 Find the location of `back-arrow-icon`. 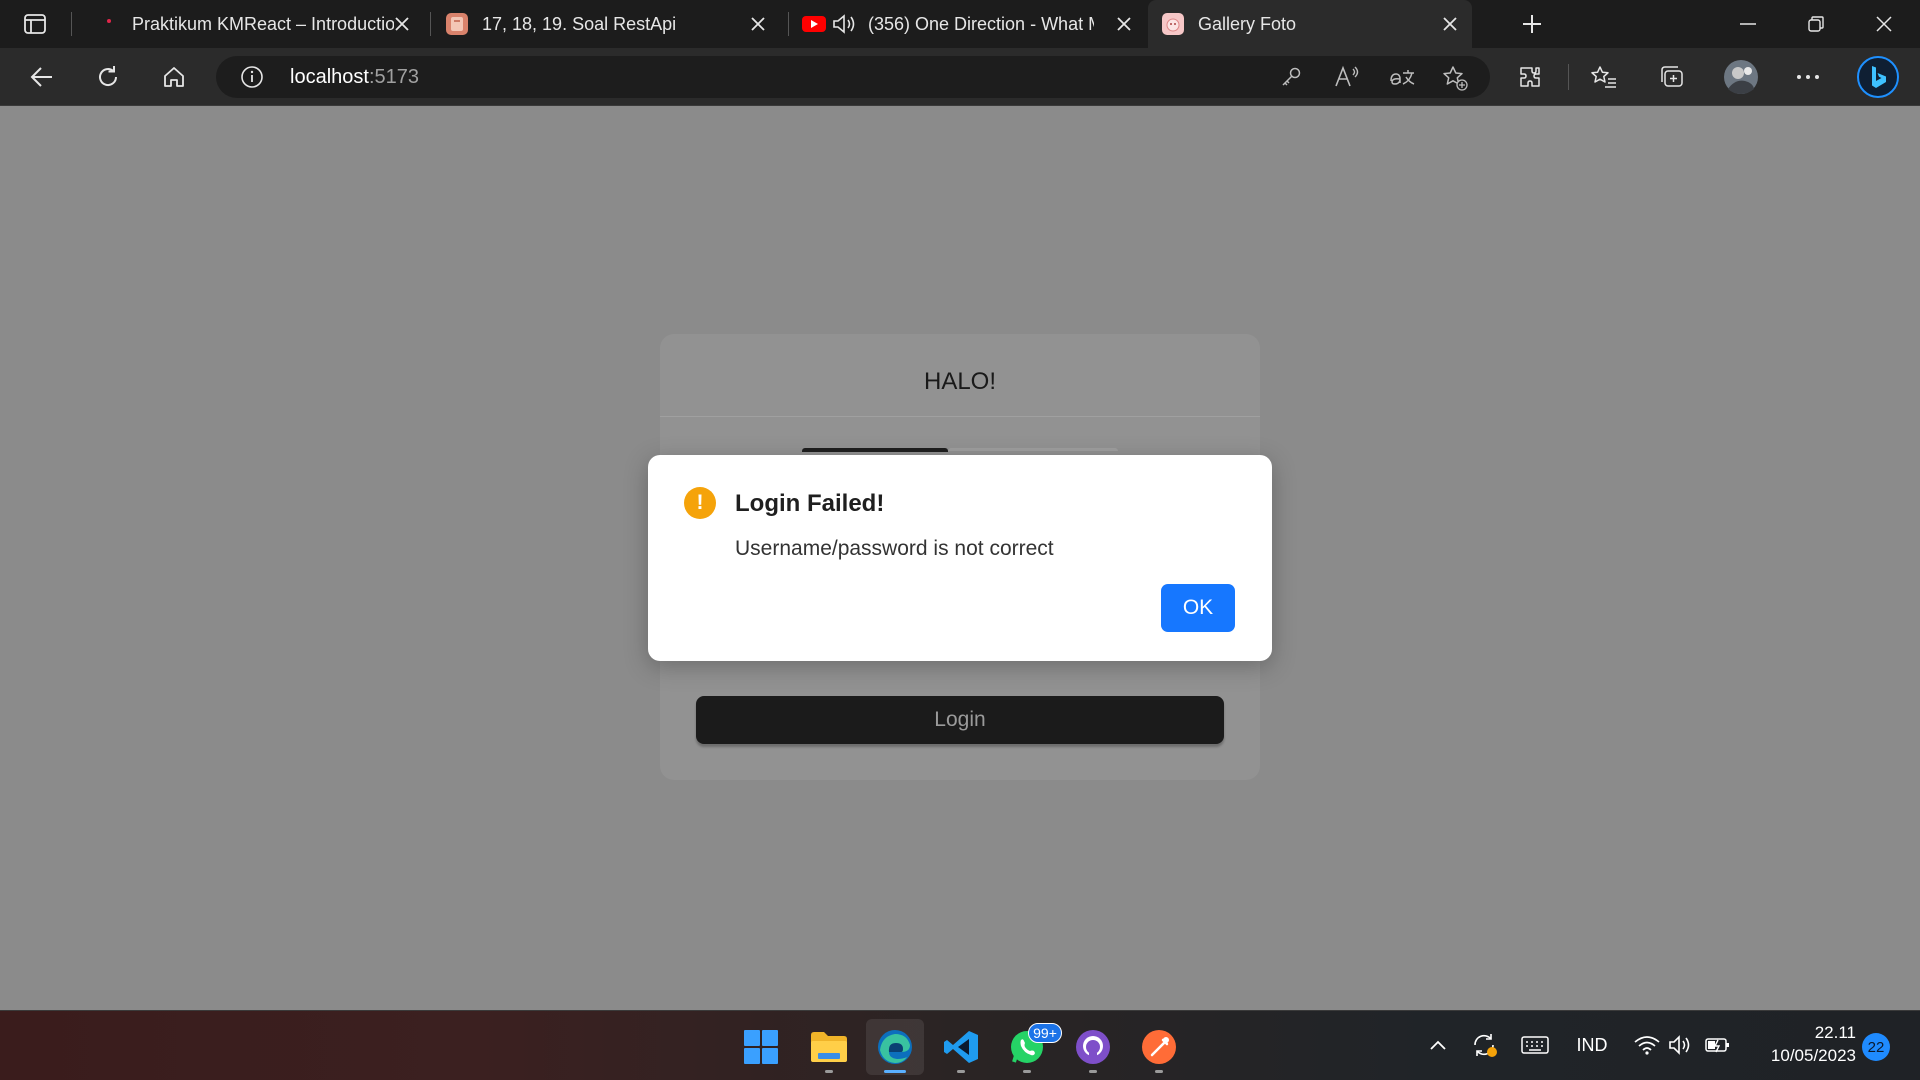

back-arrow-icon is located at coordinates (42, 77).